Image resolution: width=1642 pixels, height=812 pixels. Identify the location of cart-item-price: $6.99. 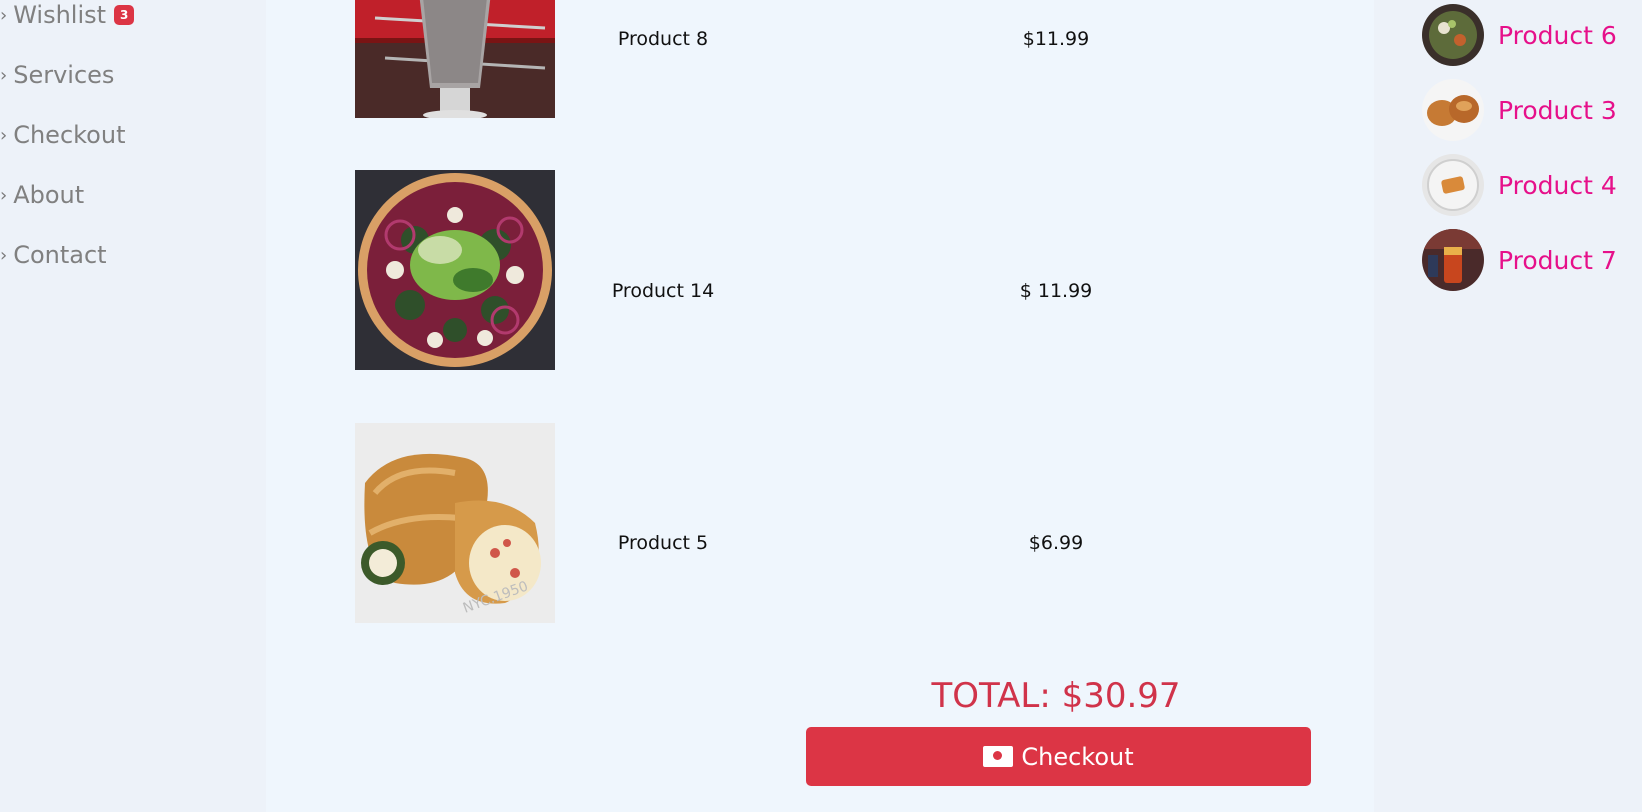
(1056, 543).